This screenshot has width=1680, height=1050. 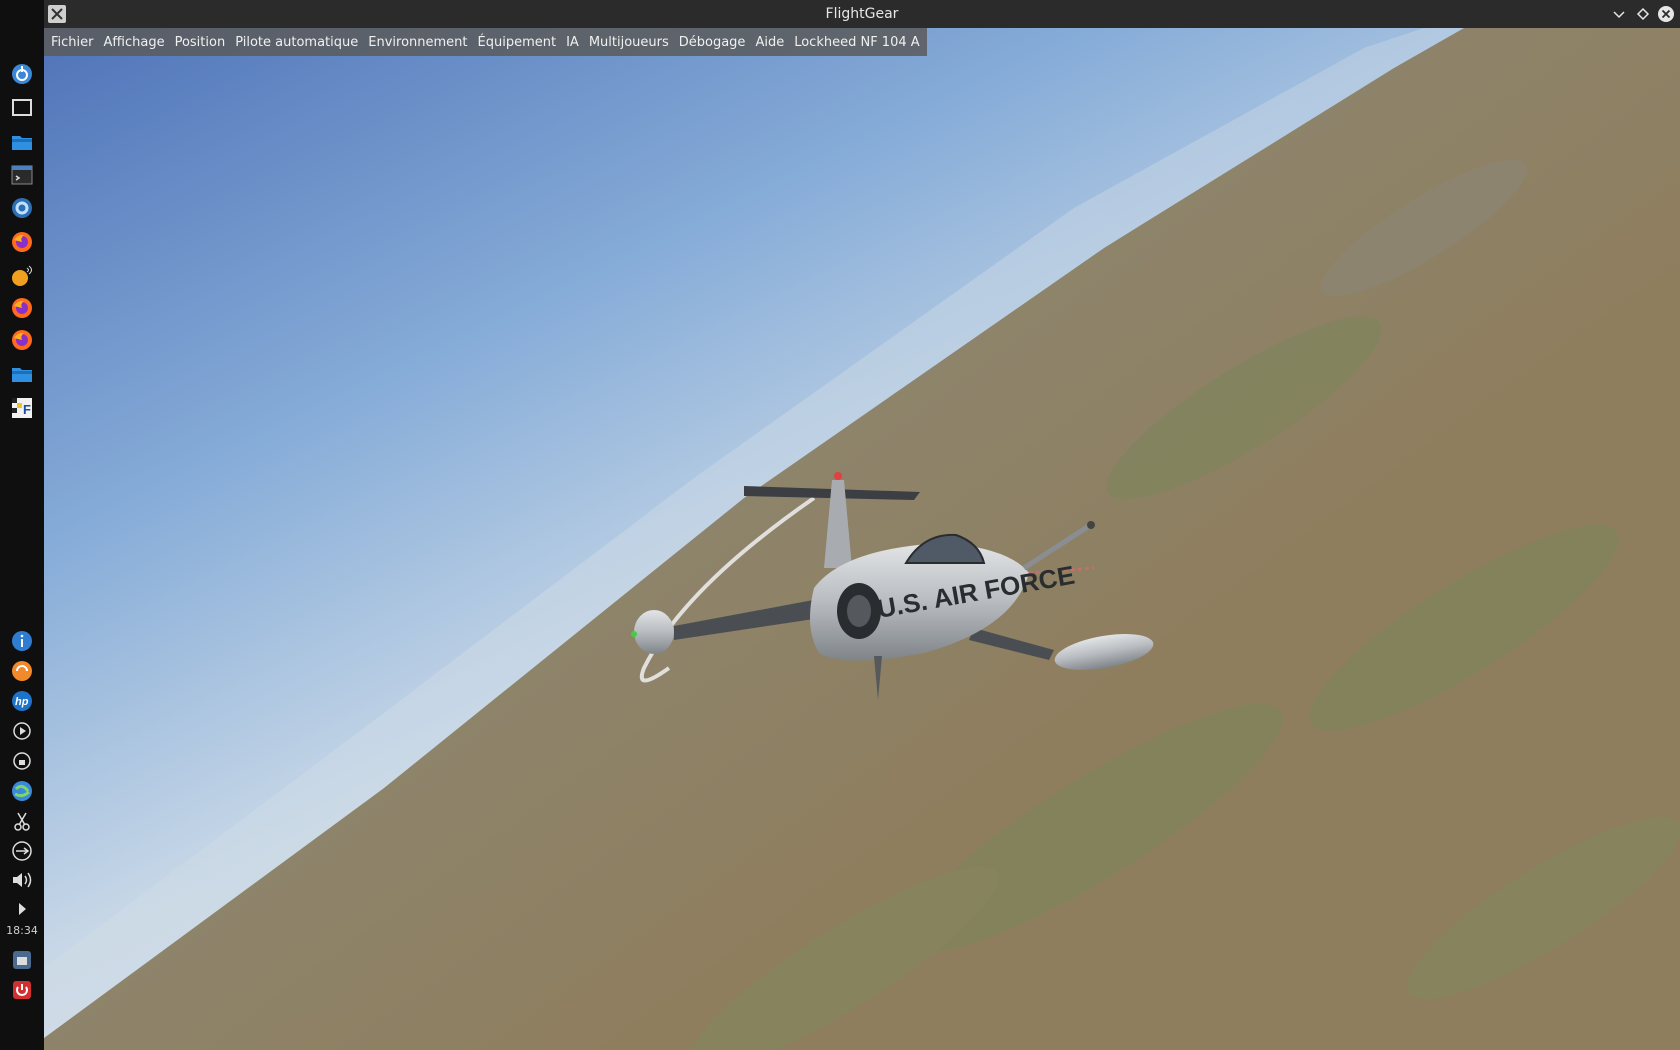 I want to click on vpn-icon, so click(x=22, y=761).